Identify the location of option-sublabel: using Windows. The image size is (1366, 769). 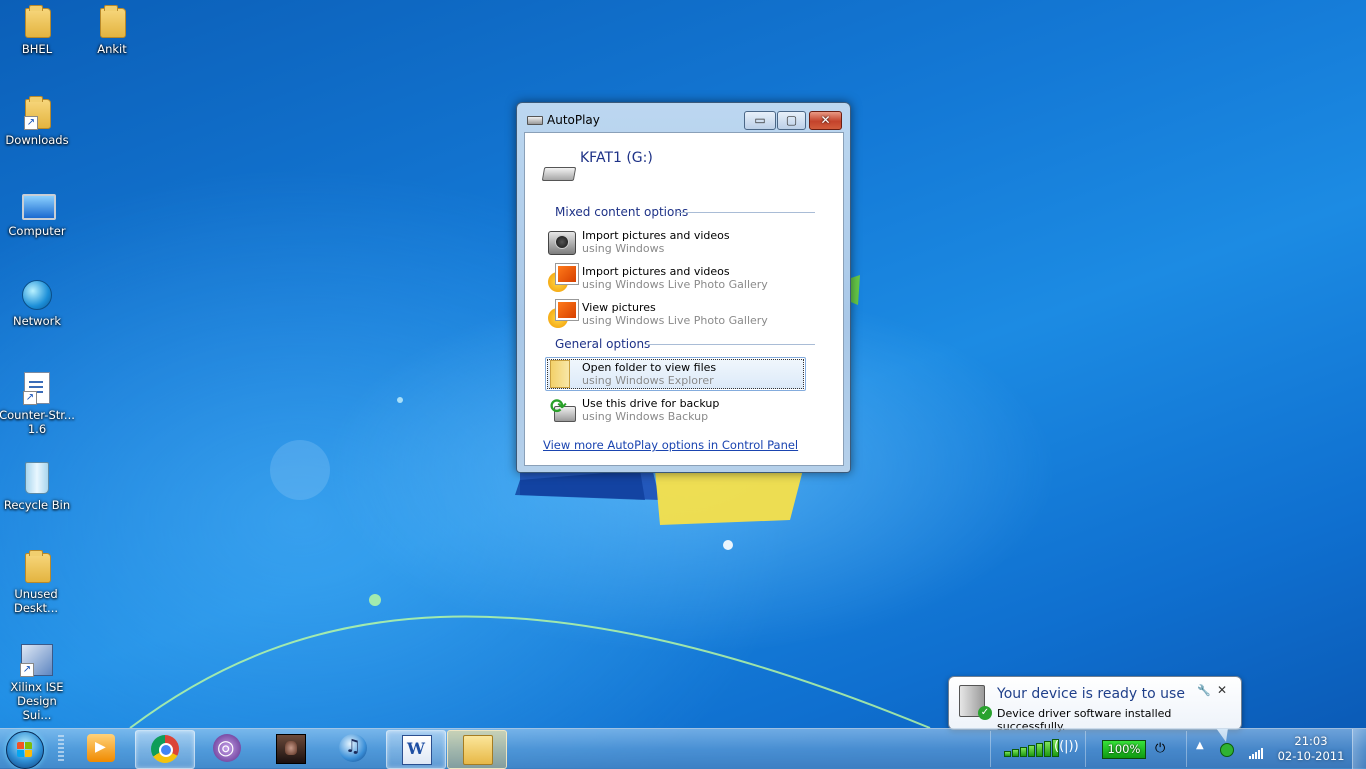
(623, 248).